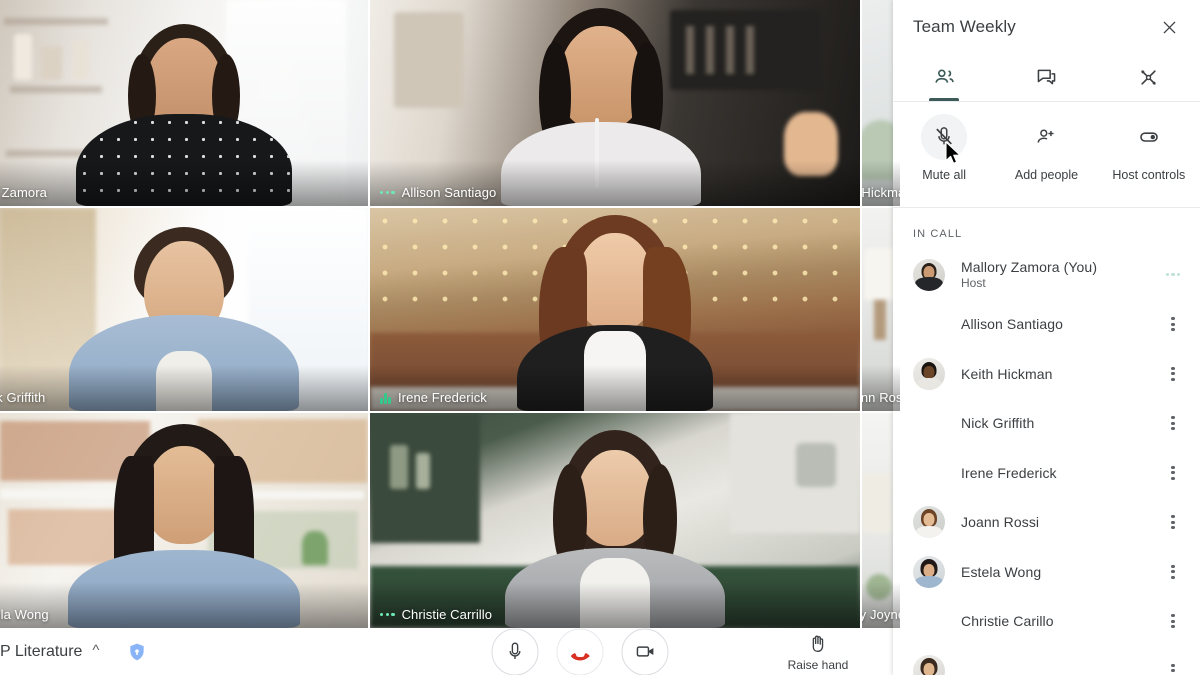 The width and height of the screenshot is (1200, 675). I want to click on mic-toggle-button, so click(515, 651).